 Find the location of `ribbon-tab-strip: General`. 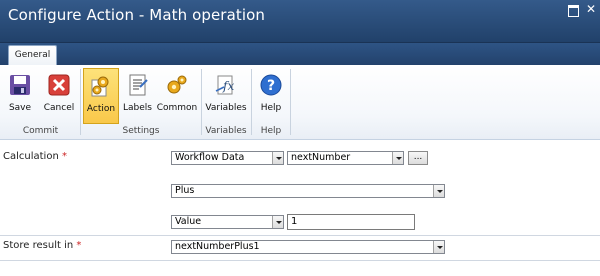

ribbon-tab-strip: General is located at coordinates (300, 54).